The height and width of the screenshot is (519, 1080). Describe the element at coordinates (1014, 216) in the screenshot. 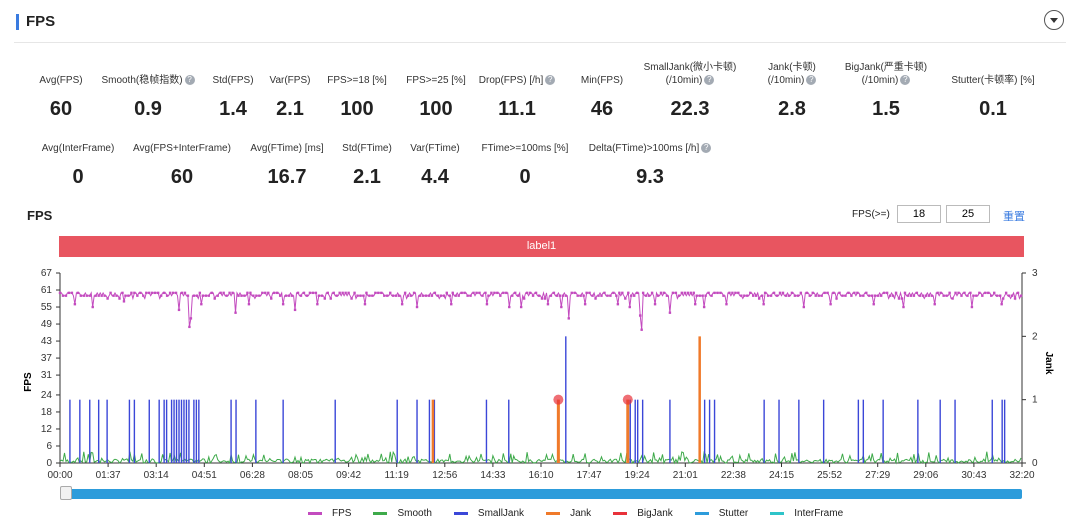

I see `reset-link: 重置` at that location.